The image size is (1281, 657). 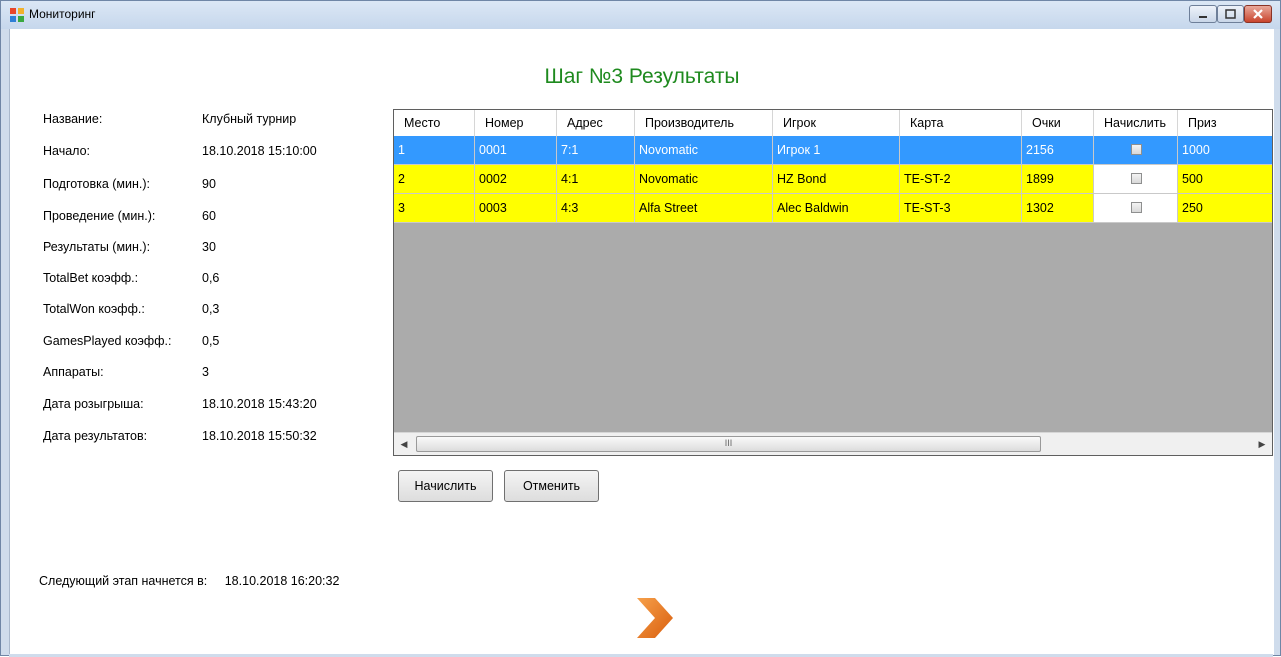 What do you see at coordinates (259, 151) in the screenshot?
I see `info-value-start: 18.10.2018 15:10:00` at bounding box center [259, 151].